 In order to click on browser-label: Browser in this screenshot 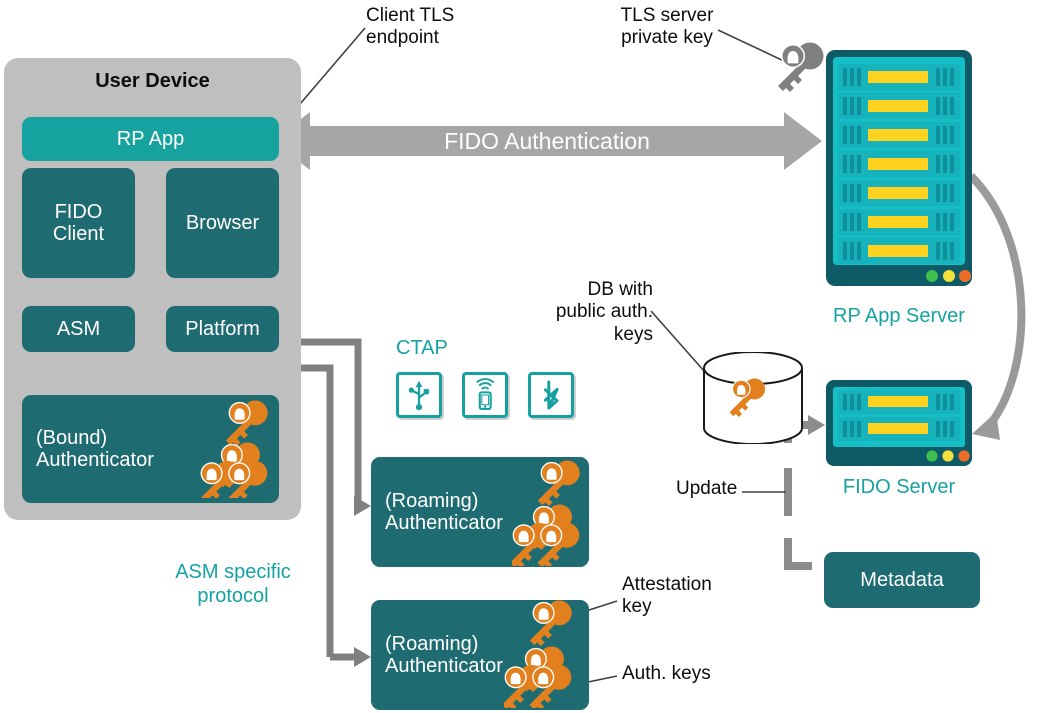, I will do `click(222, 222)`.